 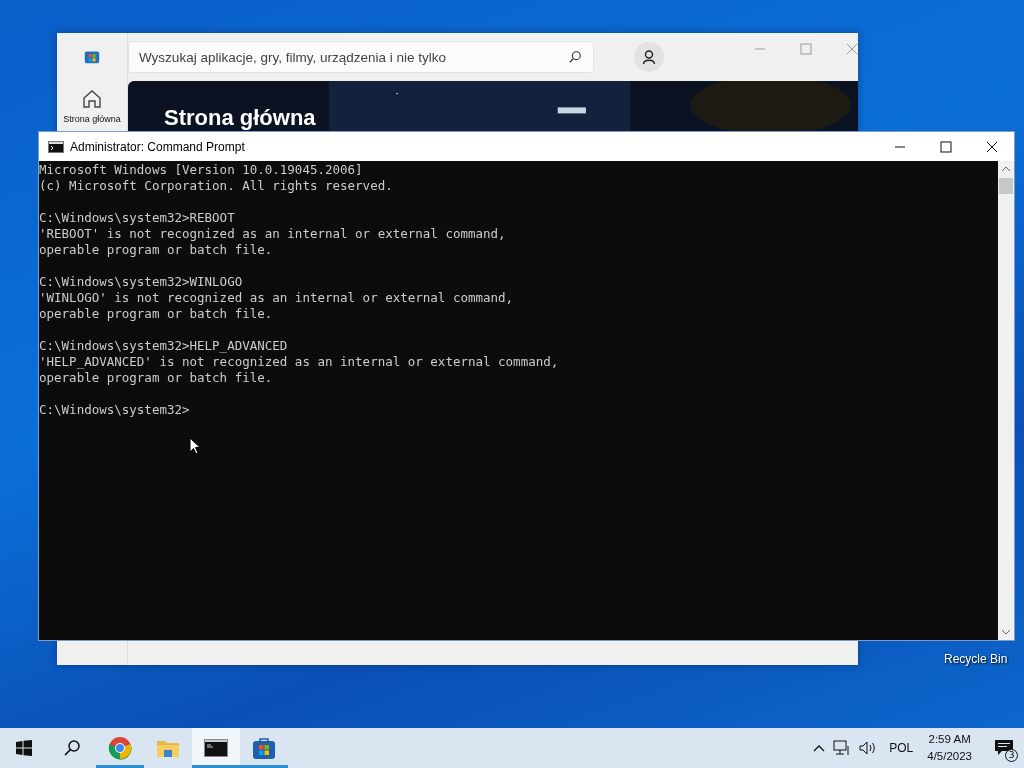 I want to click on time-text: 2:59 AM, so click(x=949, y=739).